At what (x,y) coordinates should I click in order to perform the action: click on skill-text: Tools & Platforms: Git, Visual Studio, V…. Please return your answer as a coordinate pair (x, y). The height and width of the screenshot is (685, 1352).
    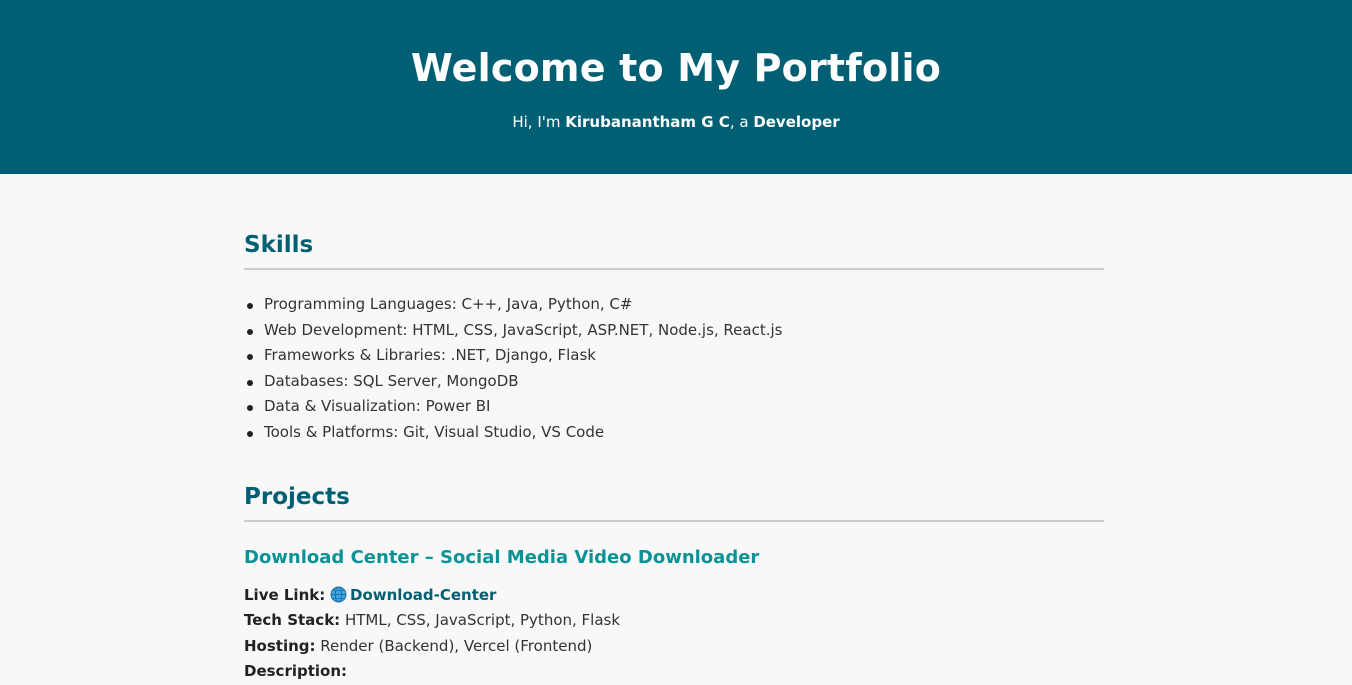
    Looking at the image, I should click on (434, 431).